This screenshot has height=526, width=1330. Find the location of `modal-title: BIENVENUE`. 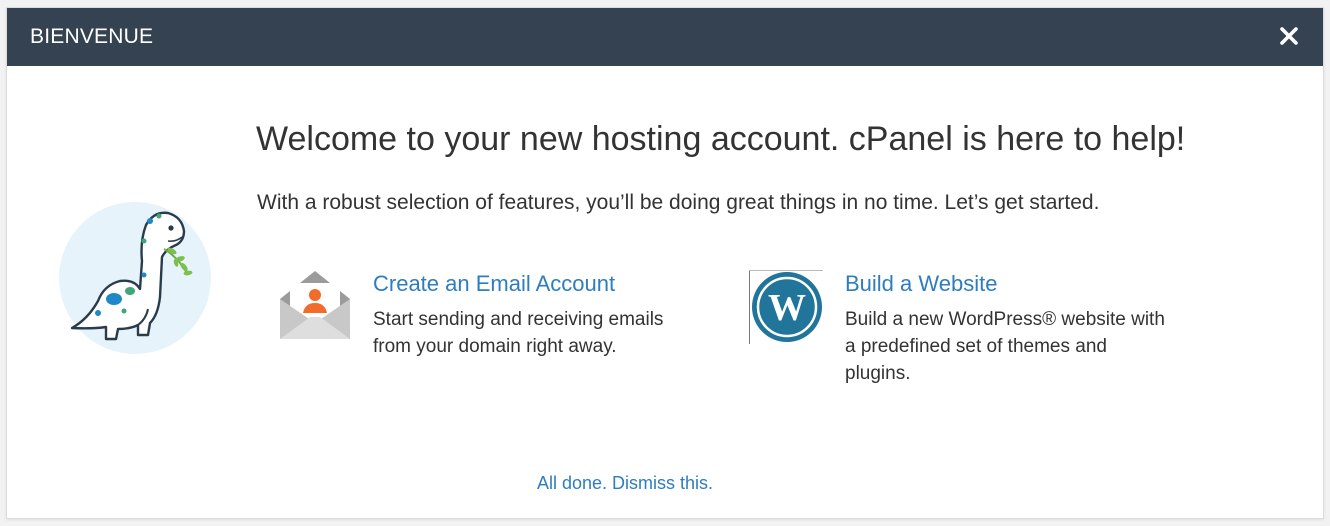

modal-title: BIENVENUE is located at coordinates (92, 36).